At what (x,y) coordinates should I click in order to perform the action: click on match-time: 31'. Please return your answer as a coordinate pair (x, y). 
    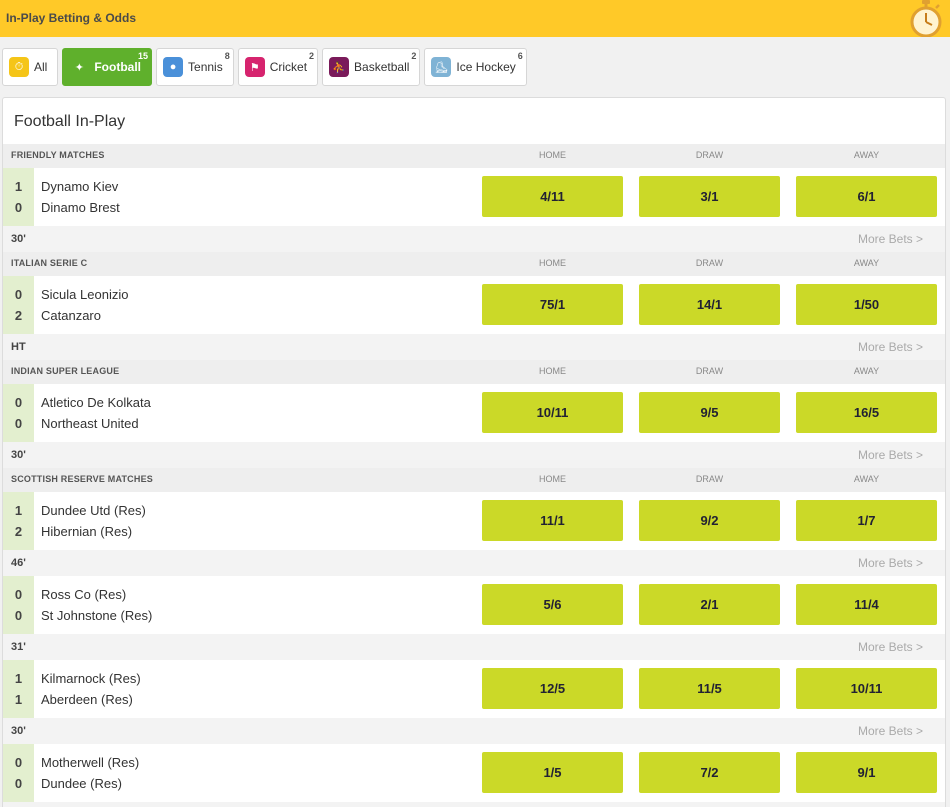
    Looking at the image, I should click on (18, 647).